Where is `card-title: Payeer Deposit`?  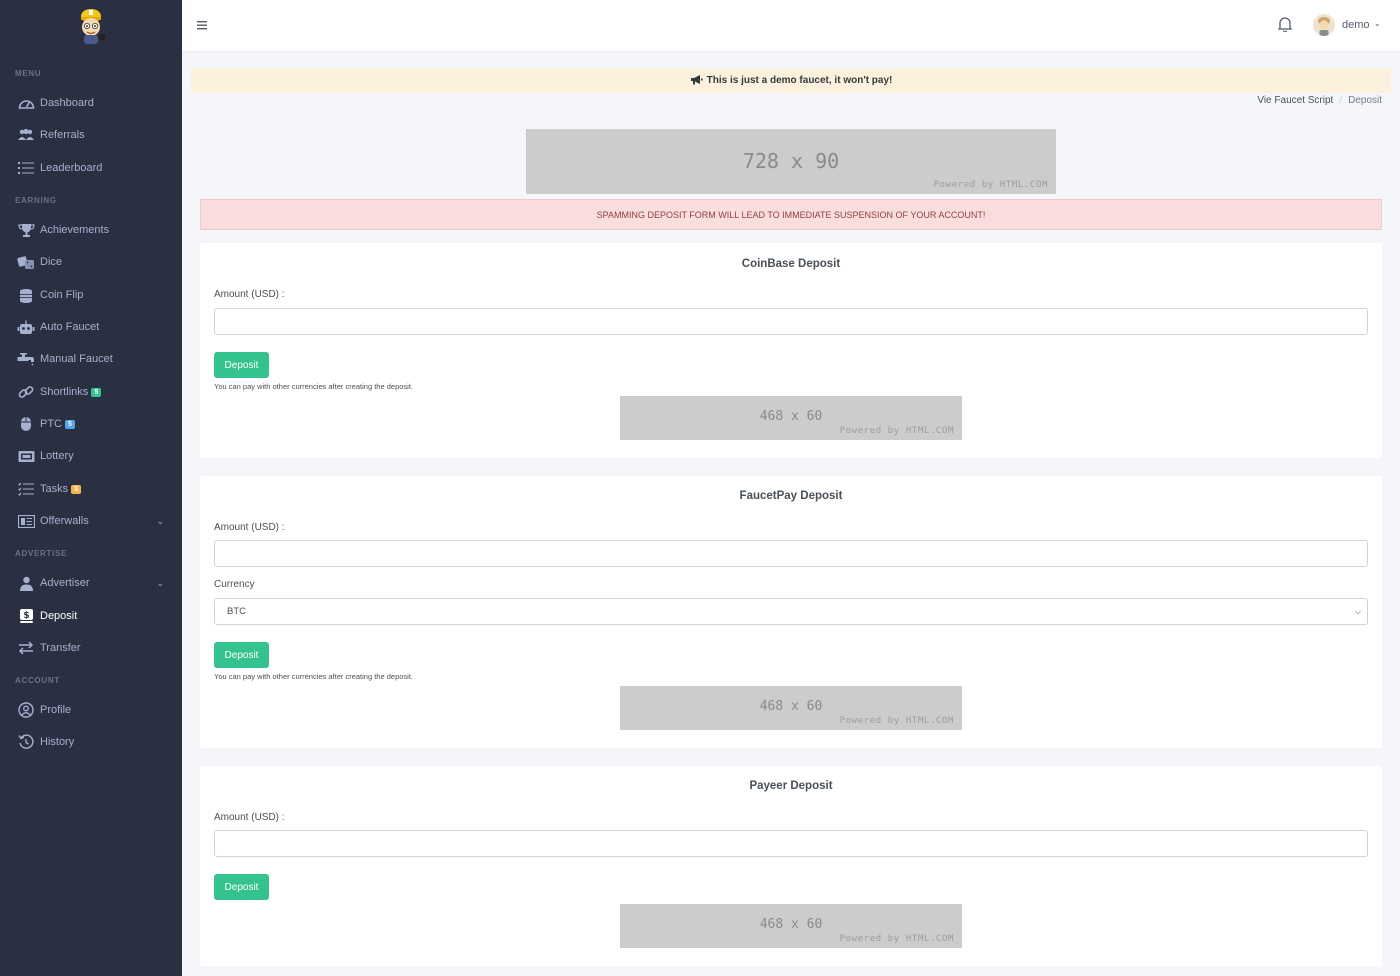
card-title: Payeer Deposit is located at coordinates (791, 786).